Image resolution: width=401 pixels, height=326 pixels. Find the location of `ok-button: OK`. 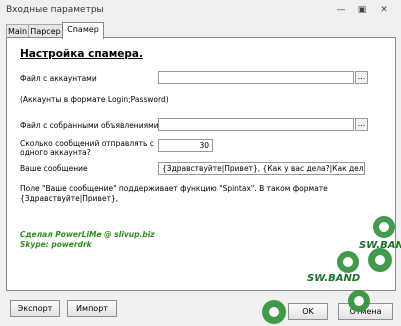

ok-button: OK is located at coordinates (308, 311).